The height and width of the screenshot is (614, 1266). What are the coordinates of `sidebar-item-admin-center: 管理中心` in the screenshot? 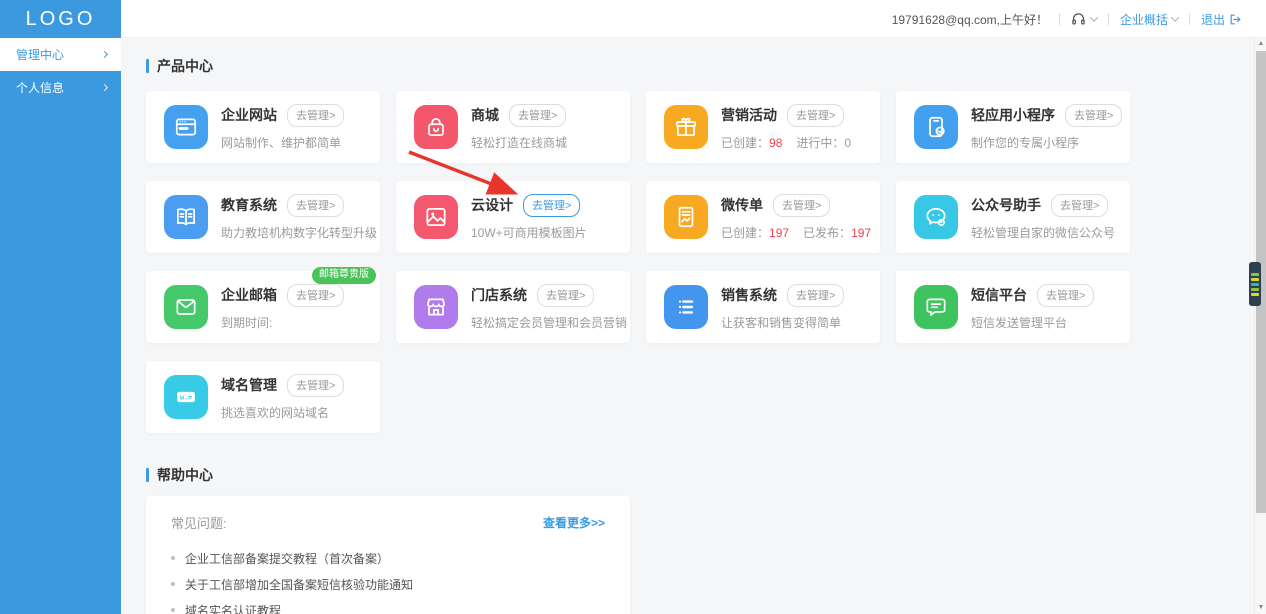 It's located at (60, 54).